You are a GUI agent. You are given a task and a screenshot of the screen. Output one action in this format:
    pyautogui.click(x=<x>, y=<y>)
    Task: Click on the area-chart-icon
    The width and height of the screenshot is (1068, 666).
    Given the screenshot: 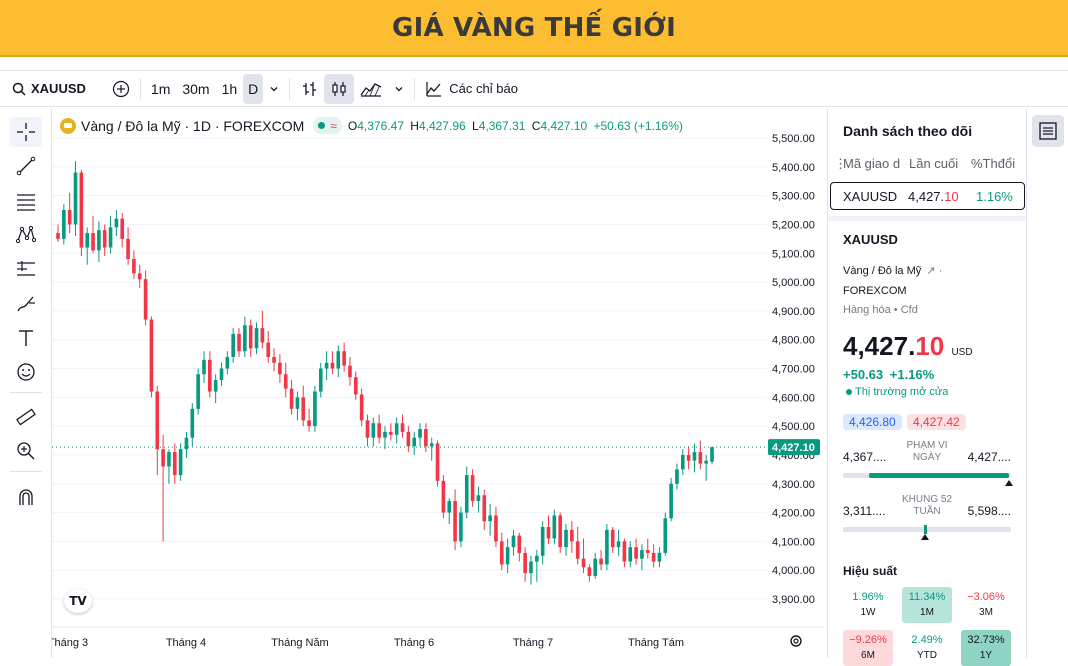 What is the action you would take?
    pyautogui.click(x=371, y=89)
    